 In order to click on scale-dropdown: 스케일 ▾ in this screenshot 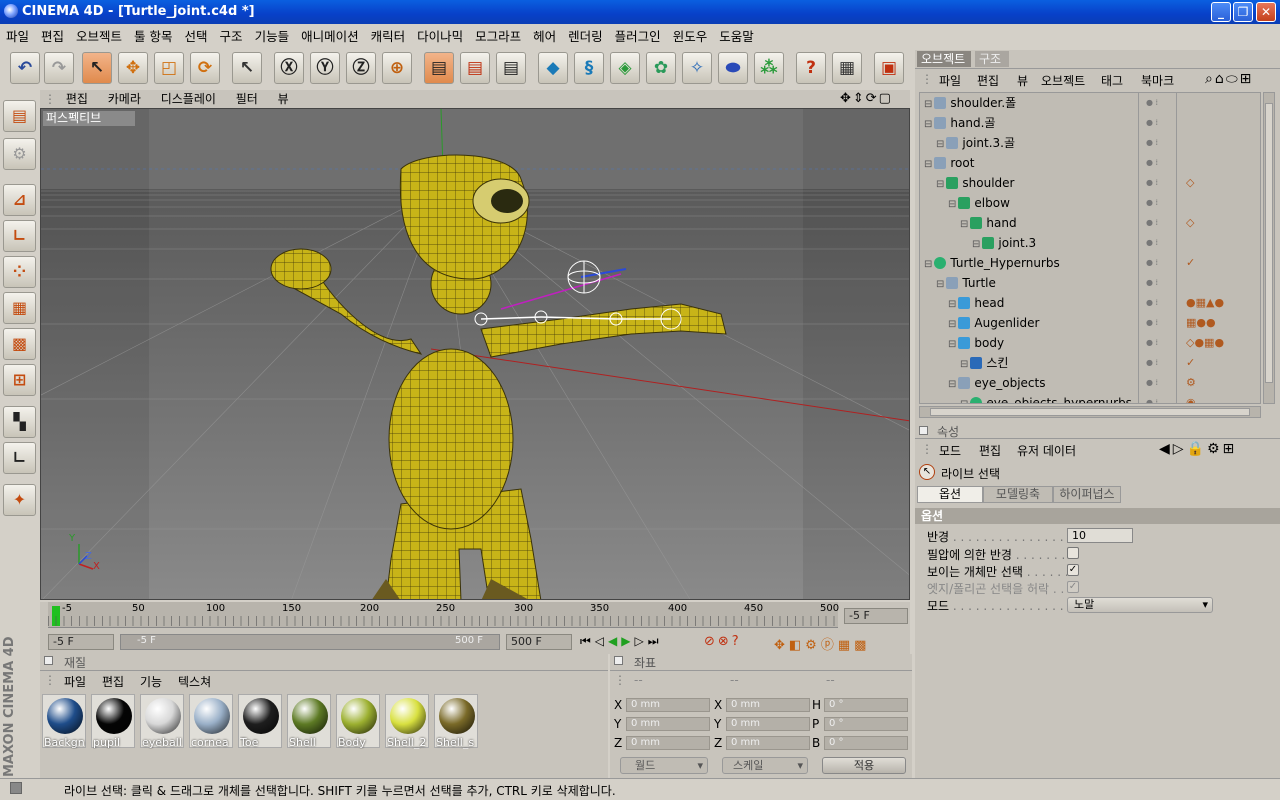, I will do `click(765, 765)`.